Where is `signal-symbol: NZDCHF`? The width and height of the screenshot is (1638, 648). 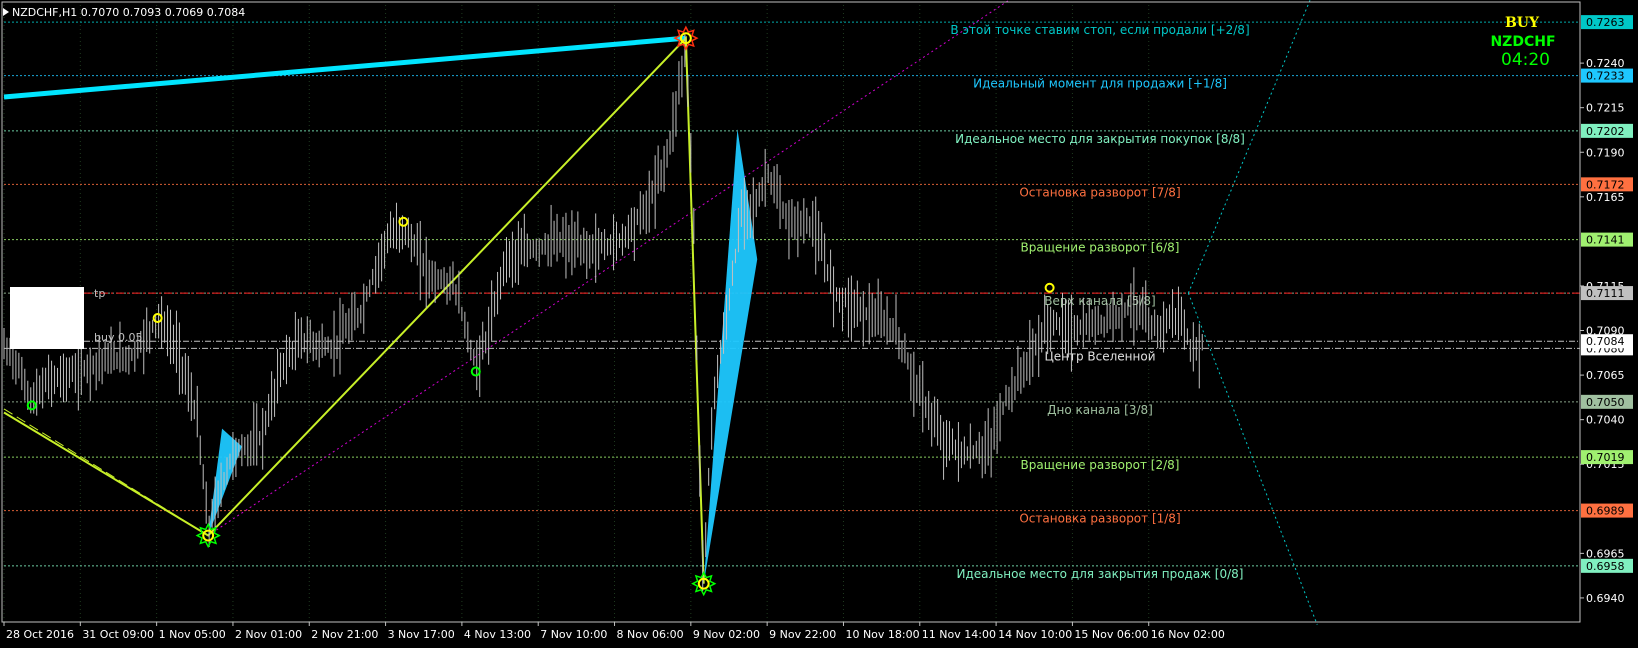
signal-symbol: NZDCHF is located at coordinates (1522, 42).